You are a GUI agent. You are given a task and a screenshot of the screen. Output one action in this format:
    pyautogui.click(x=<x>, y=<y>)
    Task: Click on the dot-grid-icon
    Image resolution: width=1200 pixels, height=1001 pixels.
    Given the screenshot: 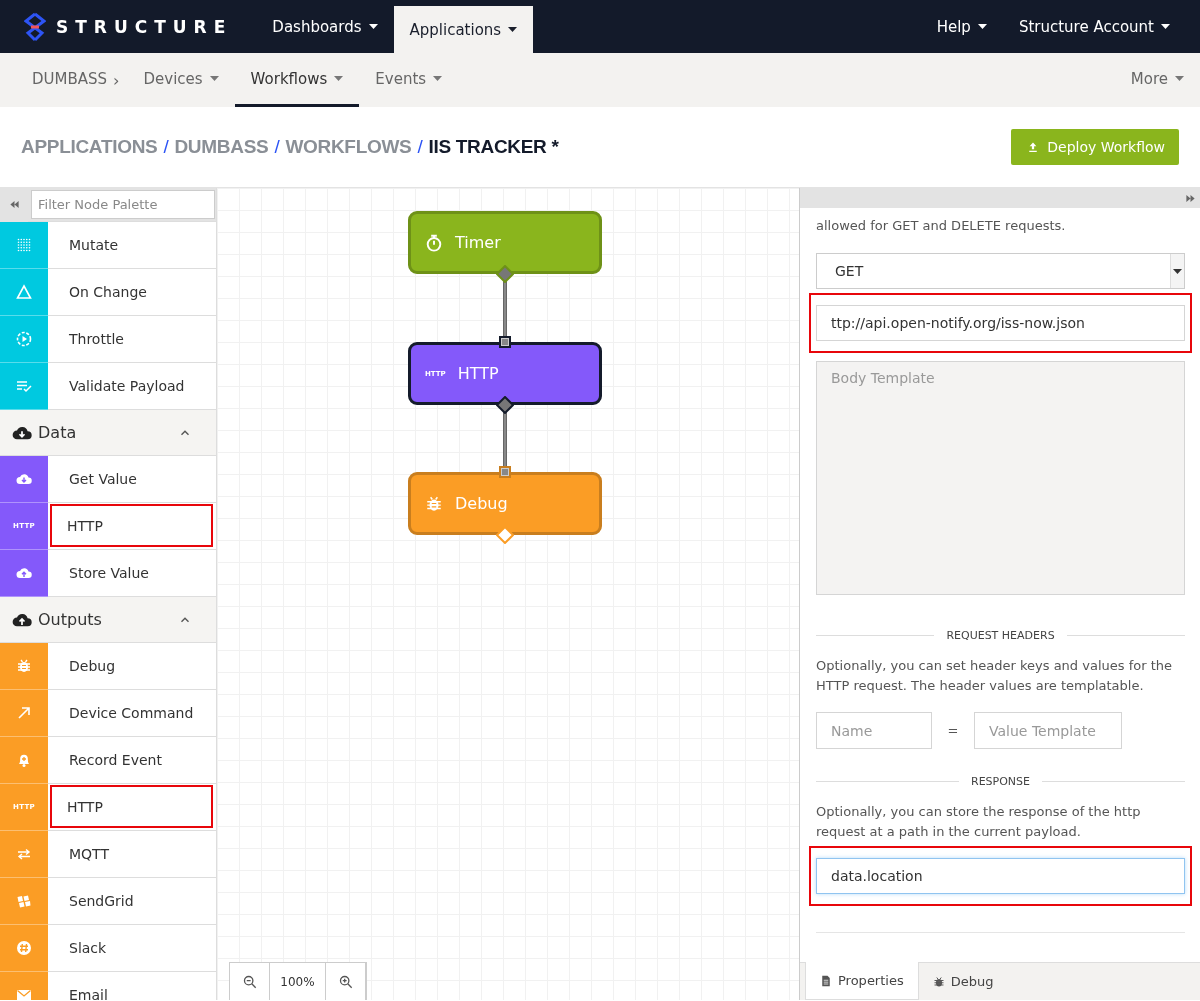 What is the action you would take?
    pyautogui.click(x=24, y=245)
    